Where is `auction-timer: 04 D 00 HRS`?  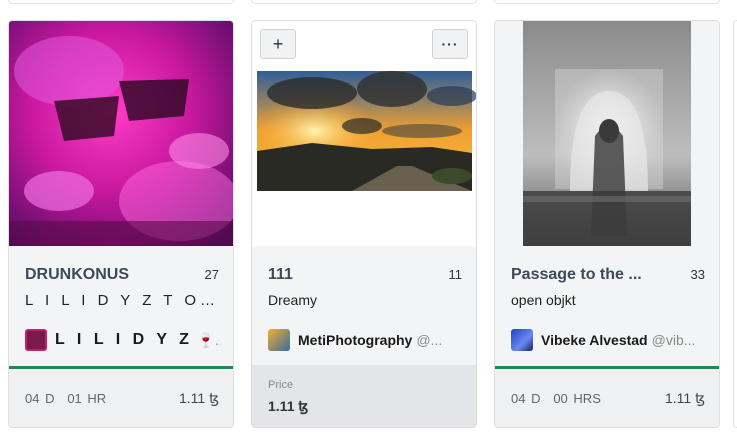
auction-timer: 04 D 00 HRS is located at coordinates (557, 398).